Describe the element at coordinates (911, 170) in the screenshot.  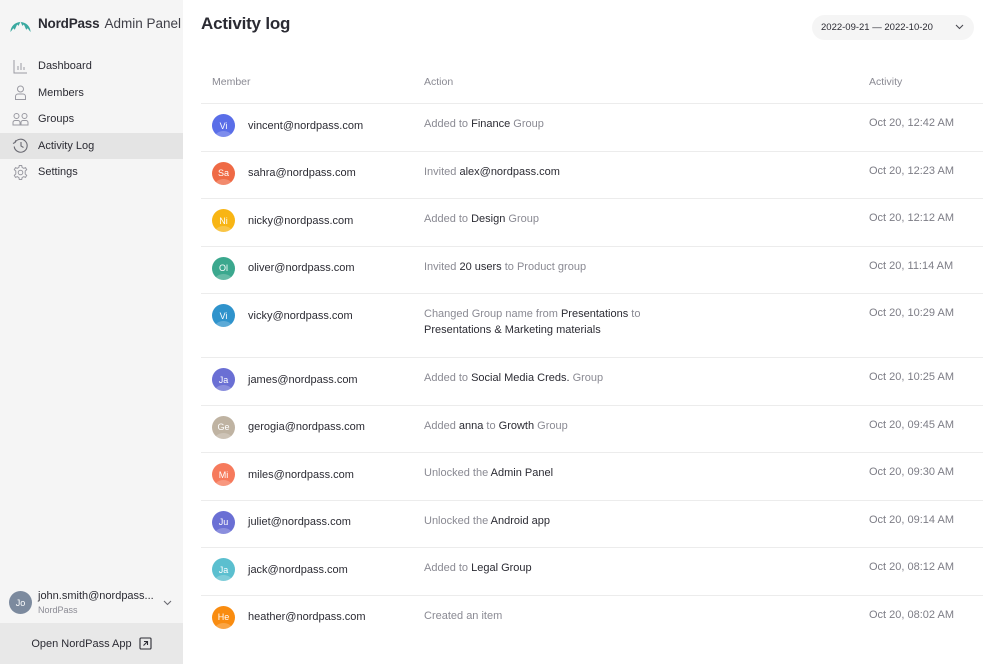
I see `activity-time: Oct 20, 12:23 AM` at that location.